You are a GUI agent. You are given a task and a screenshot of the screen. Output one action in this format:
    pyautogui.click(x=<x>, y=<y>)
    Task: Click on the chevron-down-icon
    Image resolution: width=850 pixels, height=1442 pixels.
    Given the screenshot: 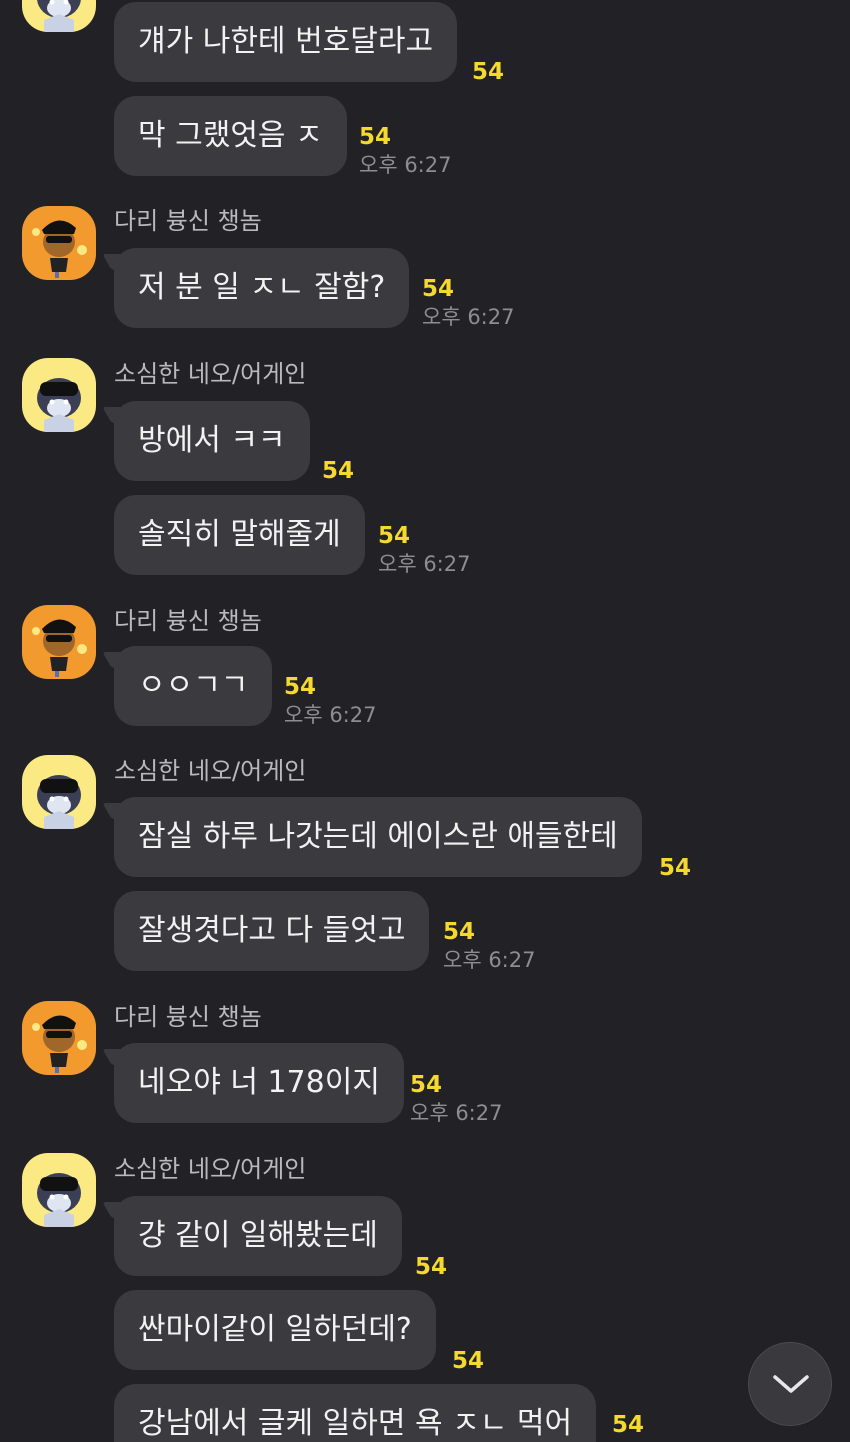 What is the action you would take?
    pyautogui.click(x=791, y=1384)
    